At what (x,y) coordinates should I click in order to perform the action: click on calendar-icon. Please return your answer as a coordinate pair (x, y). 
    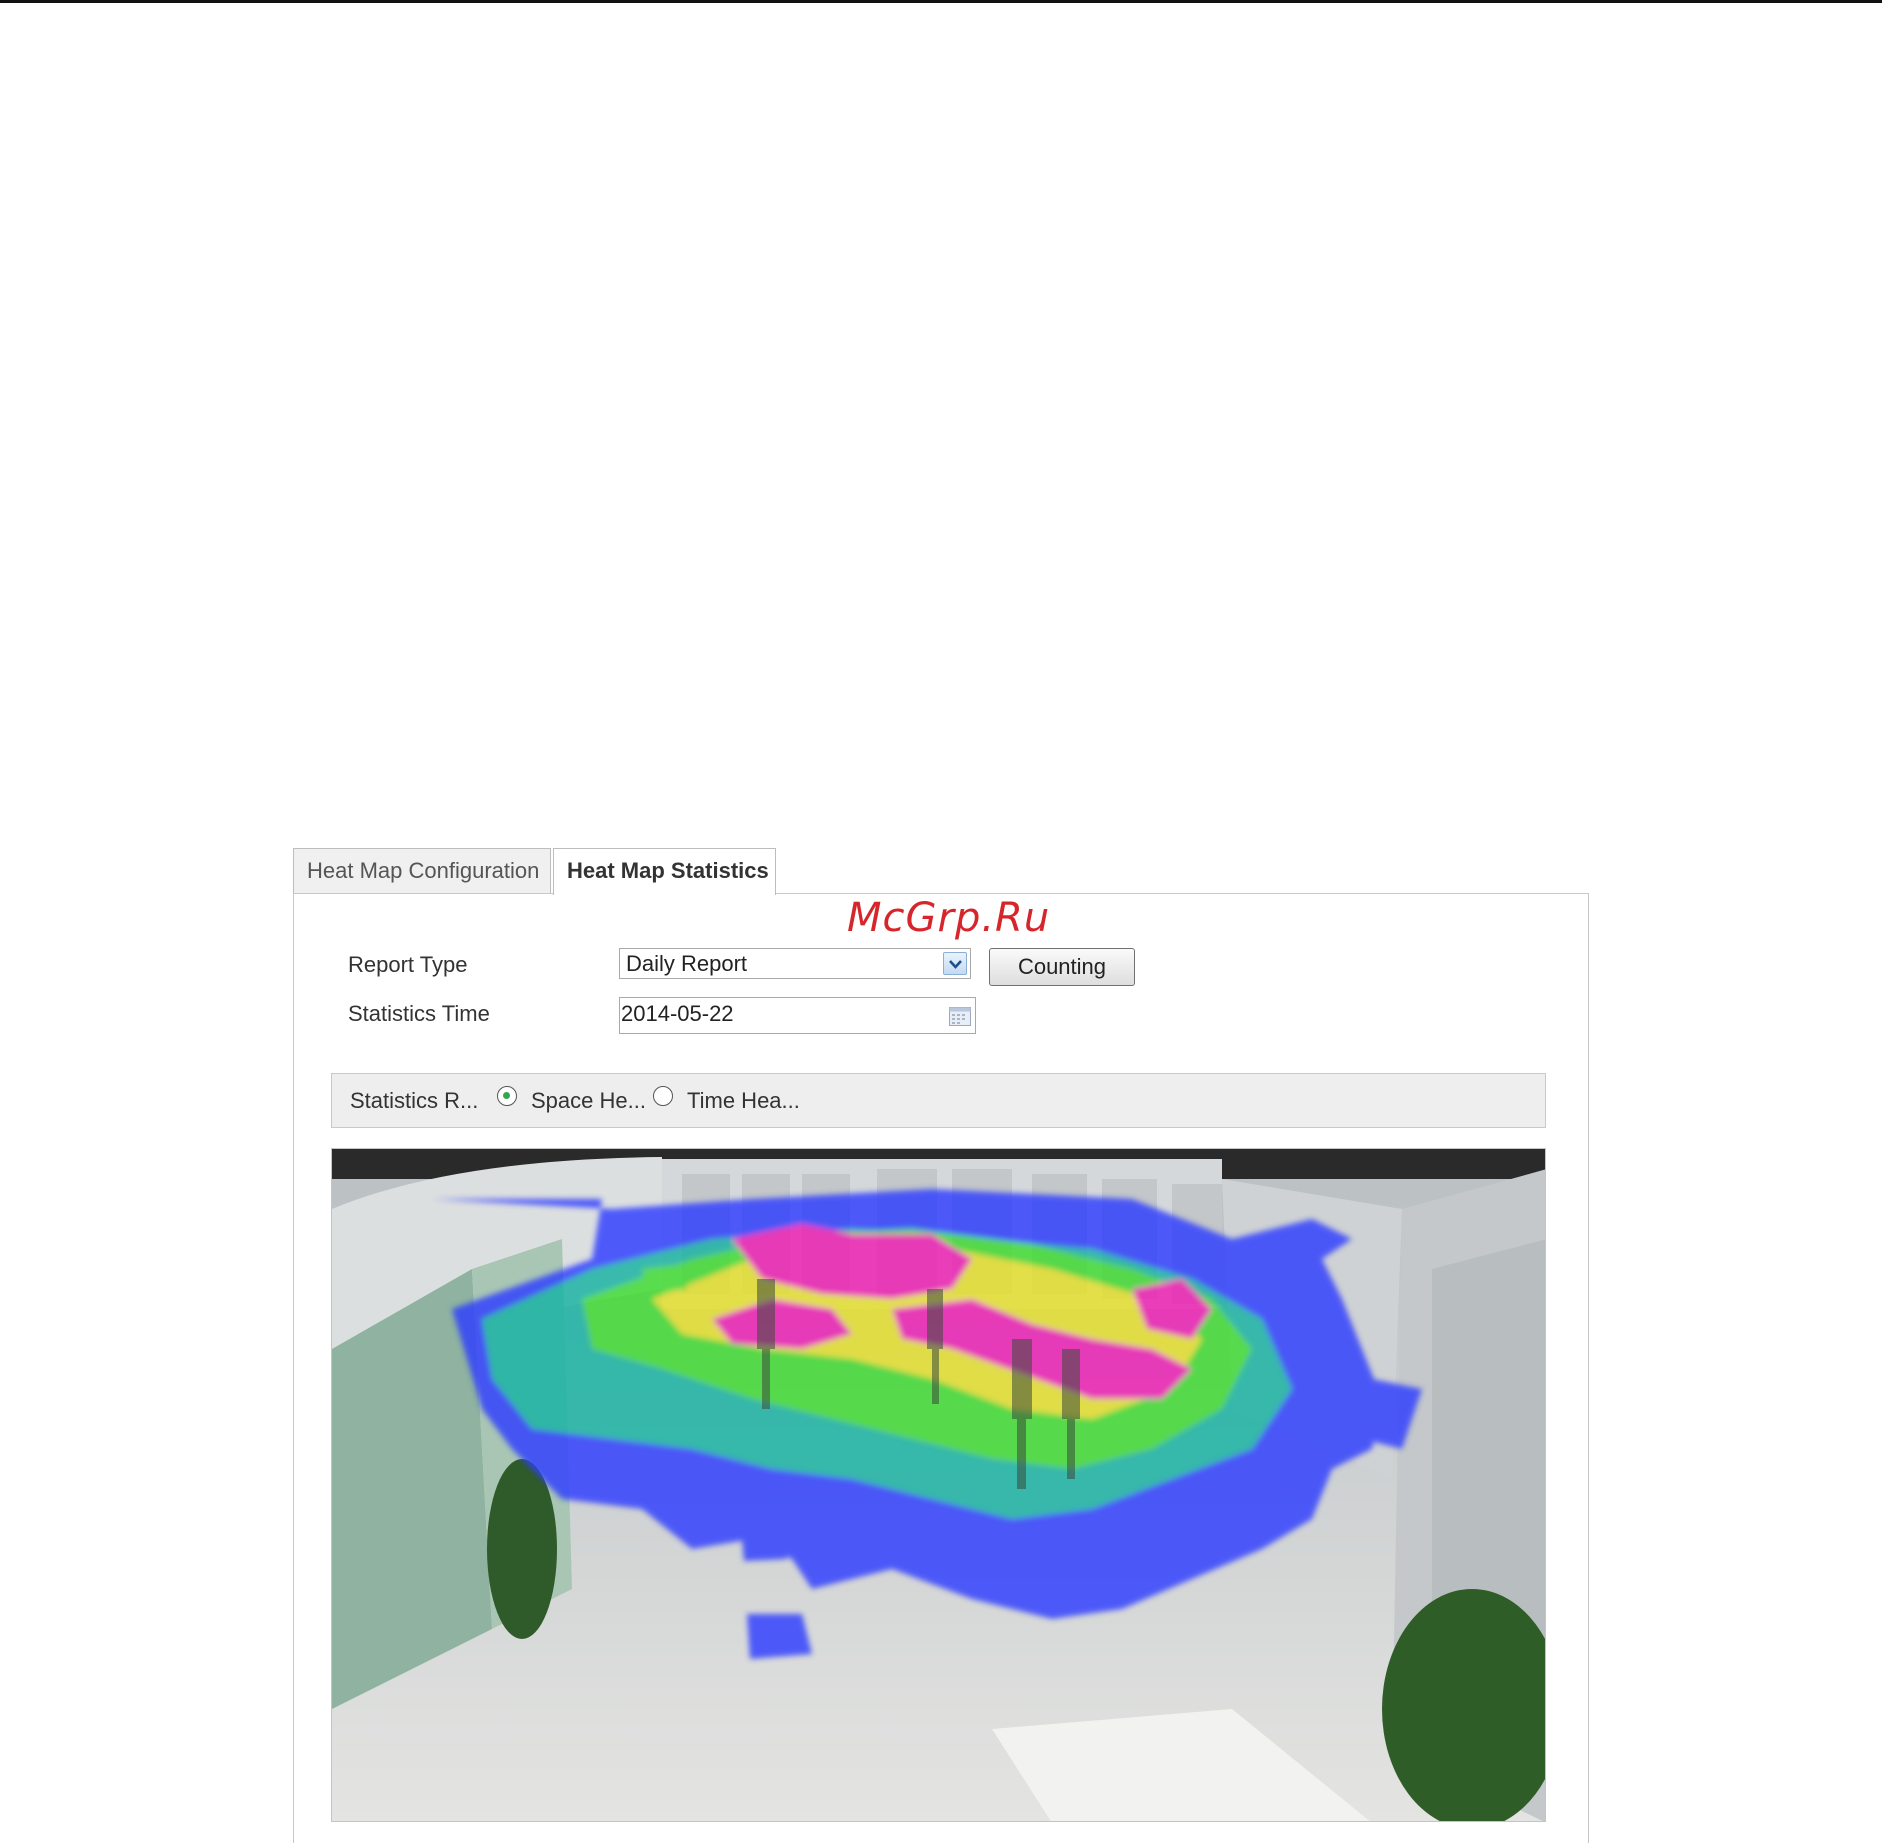
    Looking at the image, I should click on (960, 1016).